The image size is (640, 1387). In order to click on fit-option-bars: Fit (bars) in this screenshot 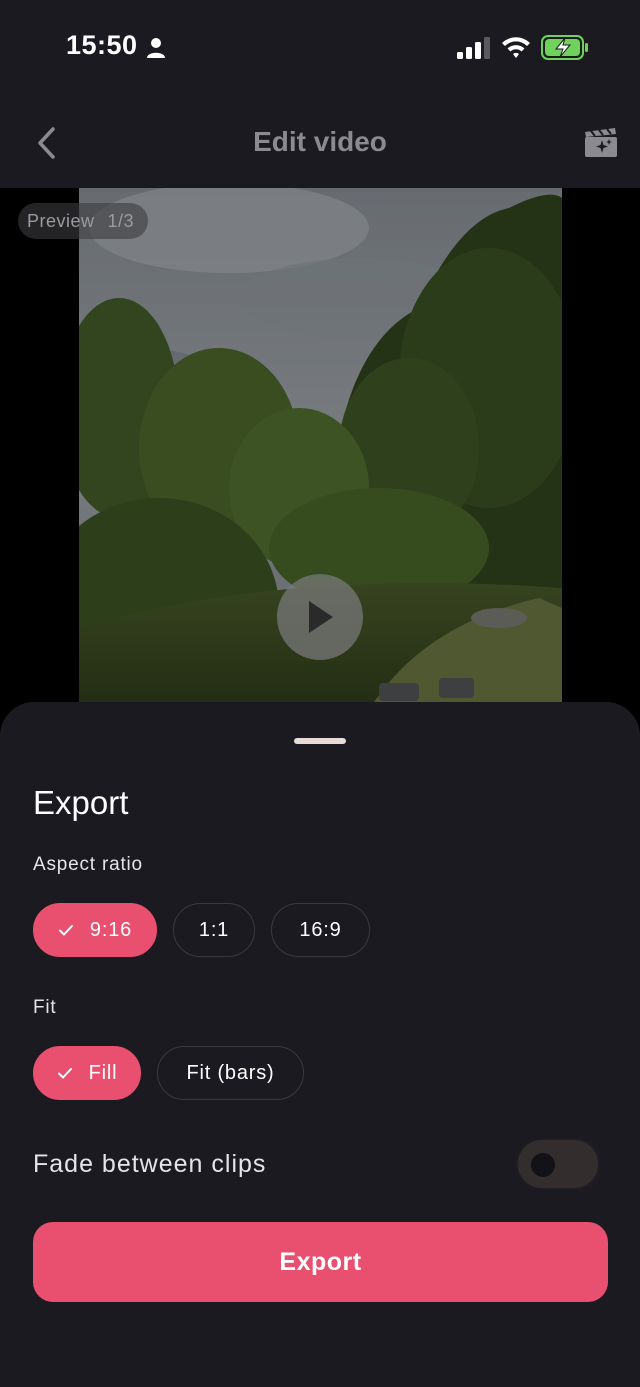, I will do `click(230, 1073)`.